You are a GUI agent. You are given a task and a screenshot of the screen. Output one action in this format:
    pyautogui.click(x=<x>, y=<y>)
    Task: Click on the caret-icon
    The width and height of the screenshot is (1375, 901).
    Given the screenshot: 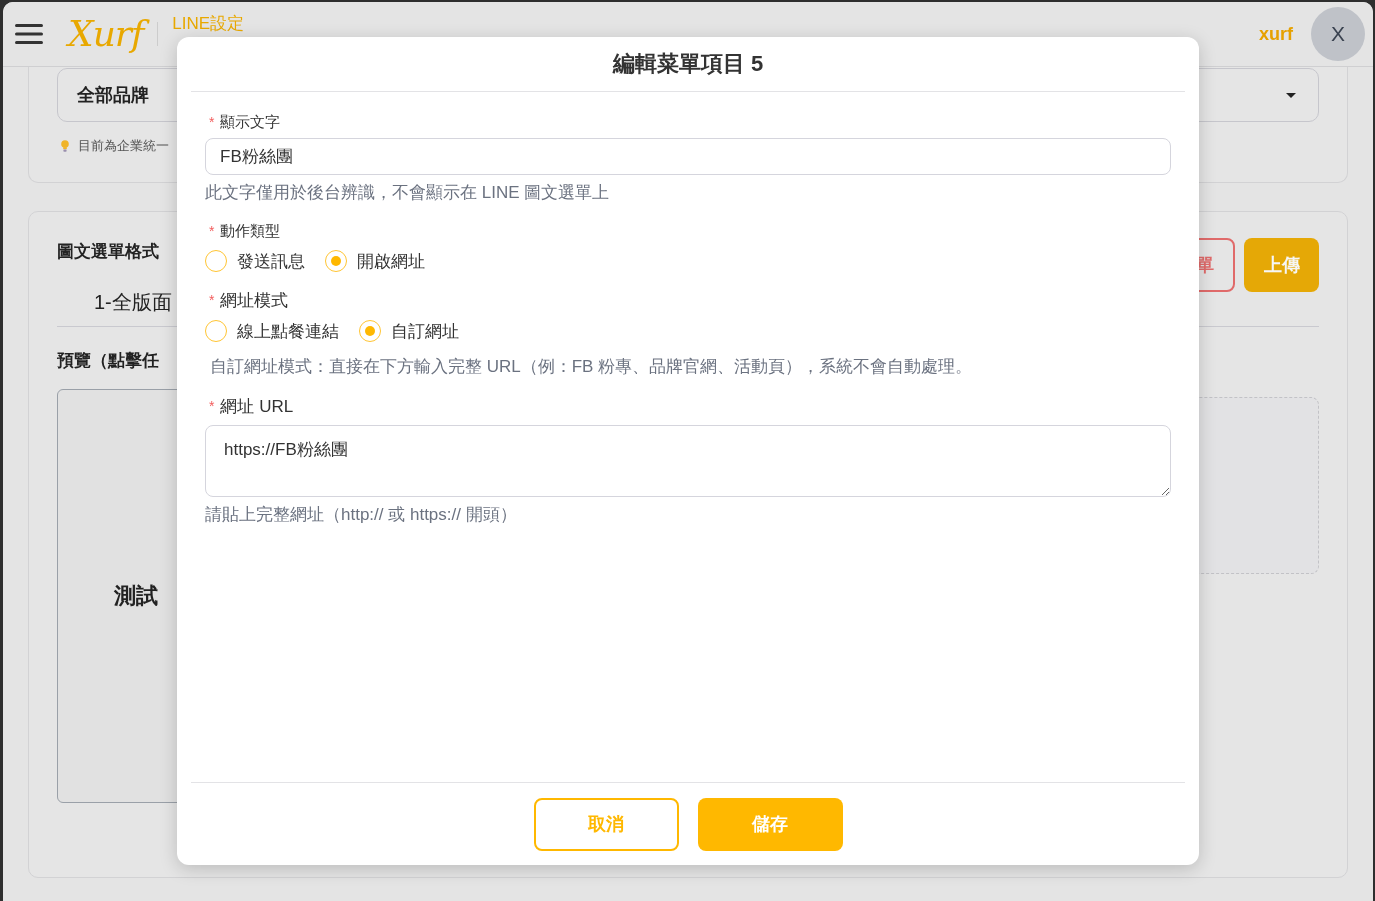 What is the action you would take?
    pyautogui.click(x=1291, y=95)
    